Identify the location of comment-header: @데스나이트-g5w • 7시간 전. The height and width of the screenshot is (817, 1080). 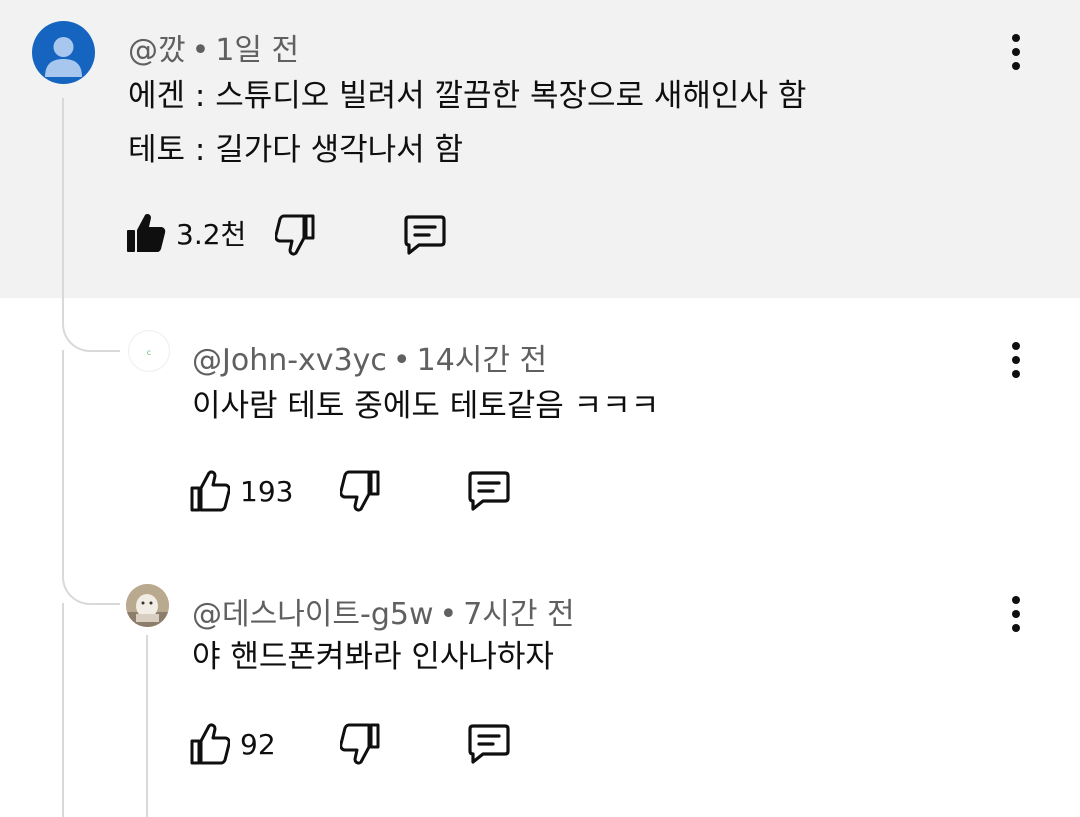
(383, 611).